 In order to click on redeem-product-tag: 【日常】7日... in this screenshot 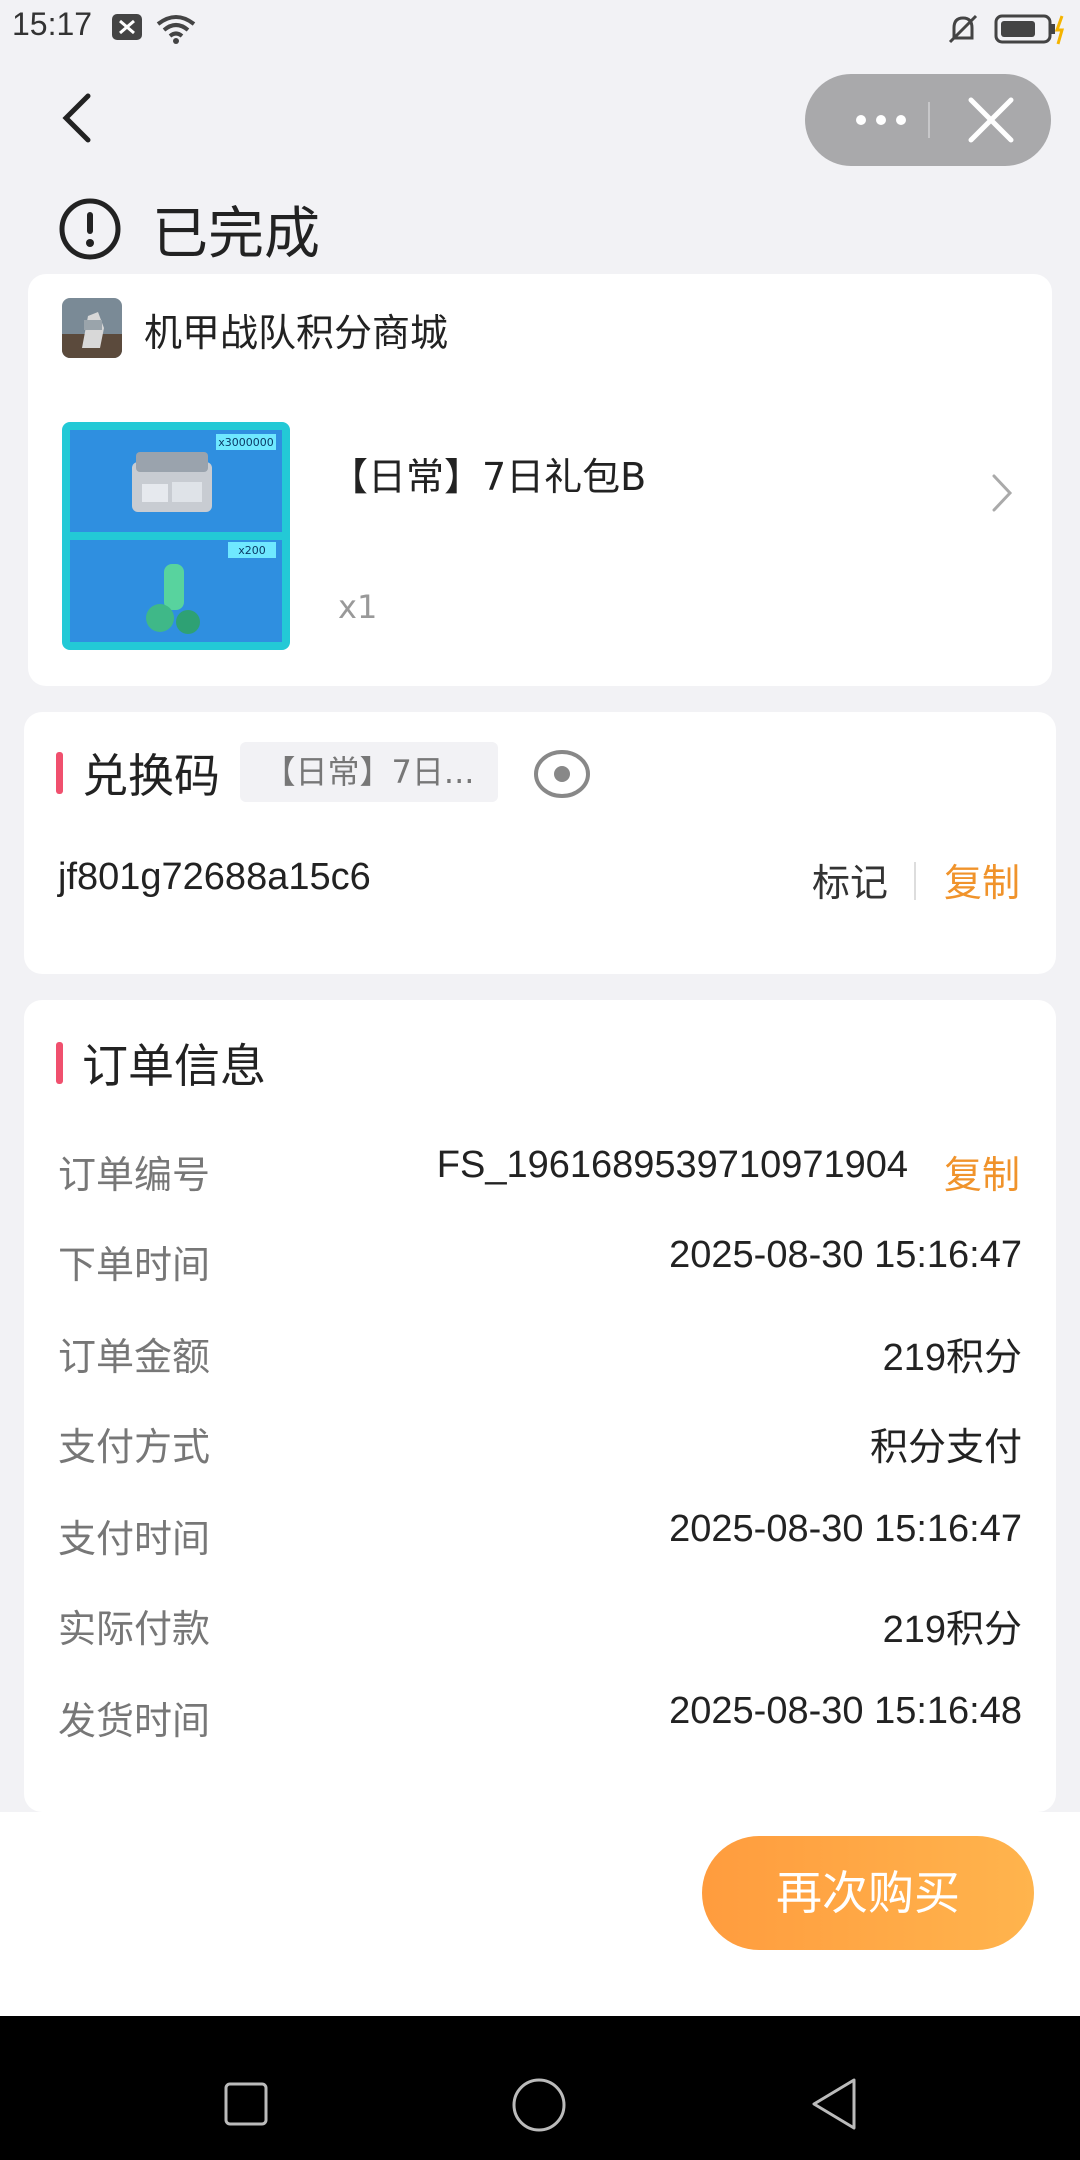, I will do `click(369, 772)`.